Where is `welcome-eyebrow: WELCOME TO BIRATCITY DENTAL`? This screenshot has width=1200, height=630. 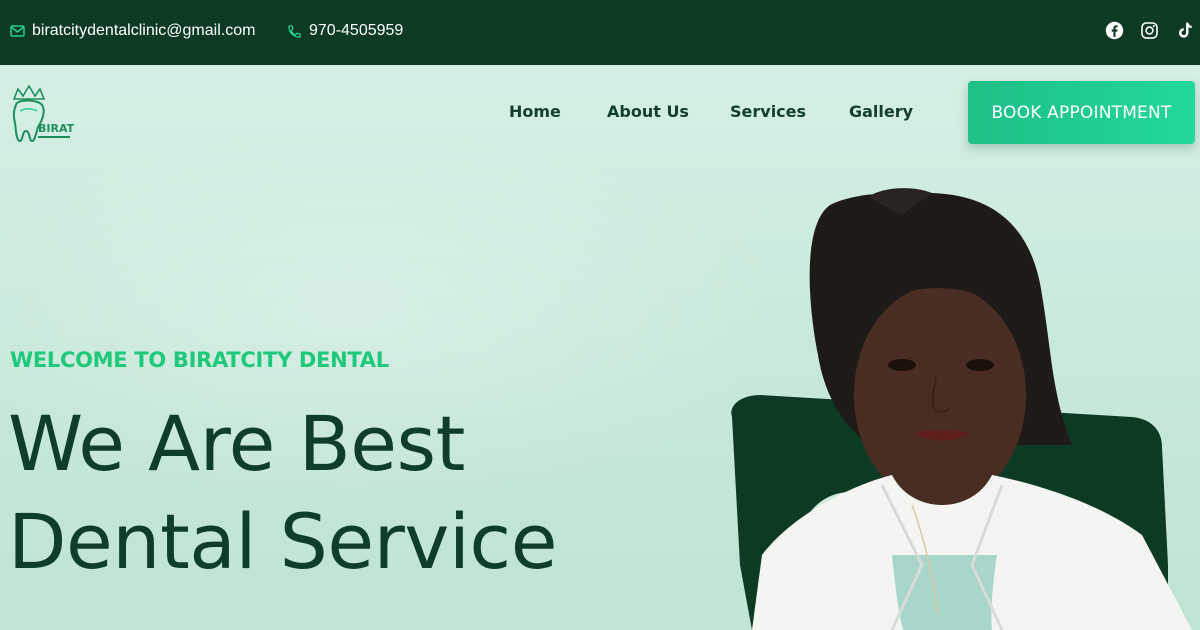 welcome-eyebrow: WELCOME TO BIRATCITY DENTAL is located at coordinates (199, 360).